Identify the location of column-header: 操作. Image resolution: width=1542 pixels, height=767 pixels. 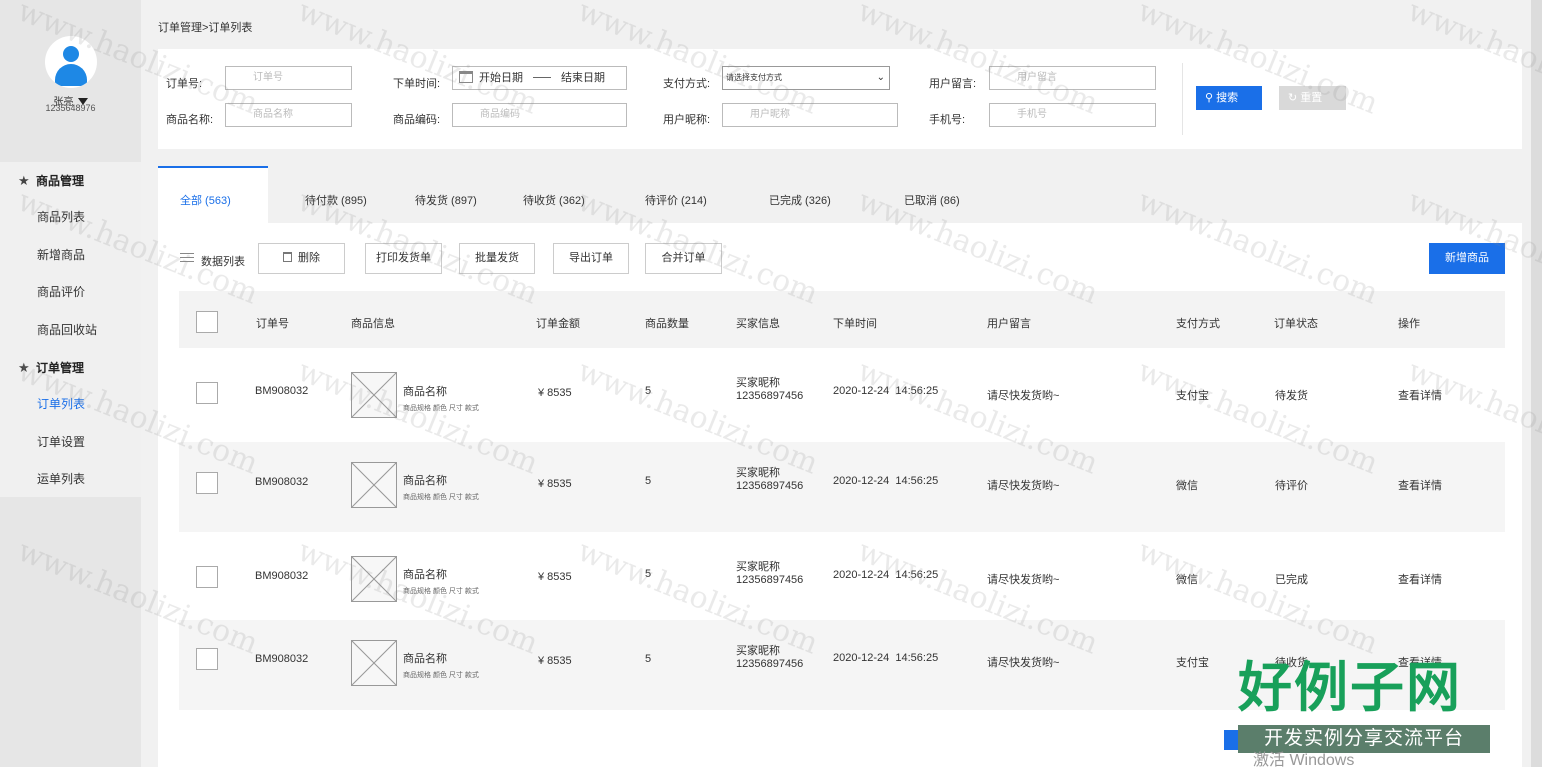
(1409, 324).